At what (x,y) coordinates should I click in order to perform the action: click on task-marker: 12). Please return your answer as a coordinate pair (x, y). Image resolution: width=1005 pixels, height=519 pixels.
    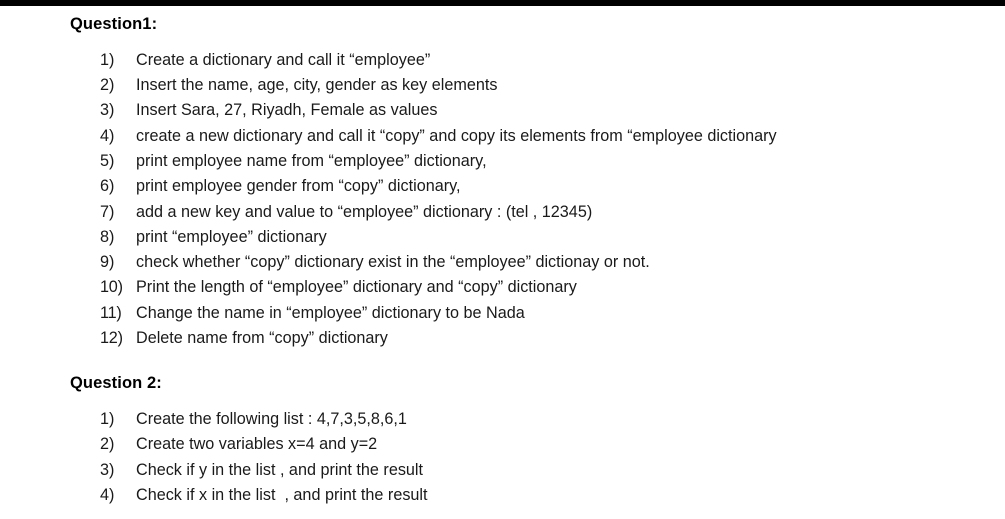
    Looking at the image, I should click on (111, 338).